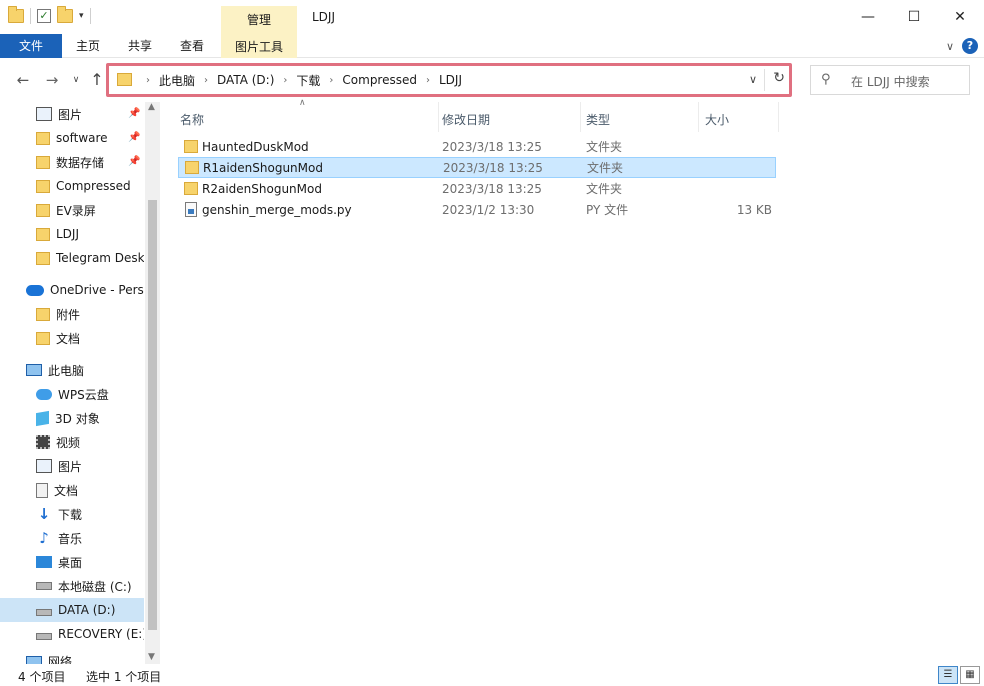  What do you see at coordinates (98, 186) in the screenshot?
I see `sidebar-item-compressed: Compressed` at bounding box center [98, 186].